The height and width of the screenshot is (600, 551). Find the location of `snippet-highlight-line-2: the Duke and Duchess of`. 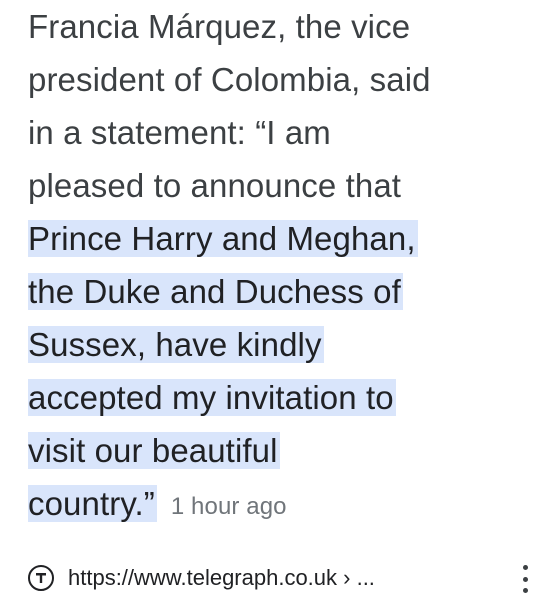

snippet-highlight-line-2: the Duke and Duchess of is located at coordinates (278, 291).